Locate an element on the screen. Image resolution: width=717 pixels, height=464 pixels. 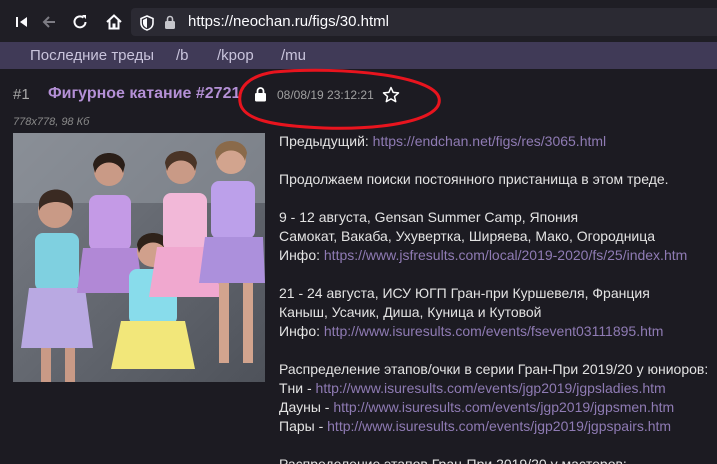
red-annotation-circle is located at coordinates (339, 99).